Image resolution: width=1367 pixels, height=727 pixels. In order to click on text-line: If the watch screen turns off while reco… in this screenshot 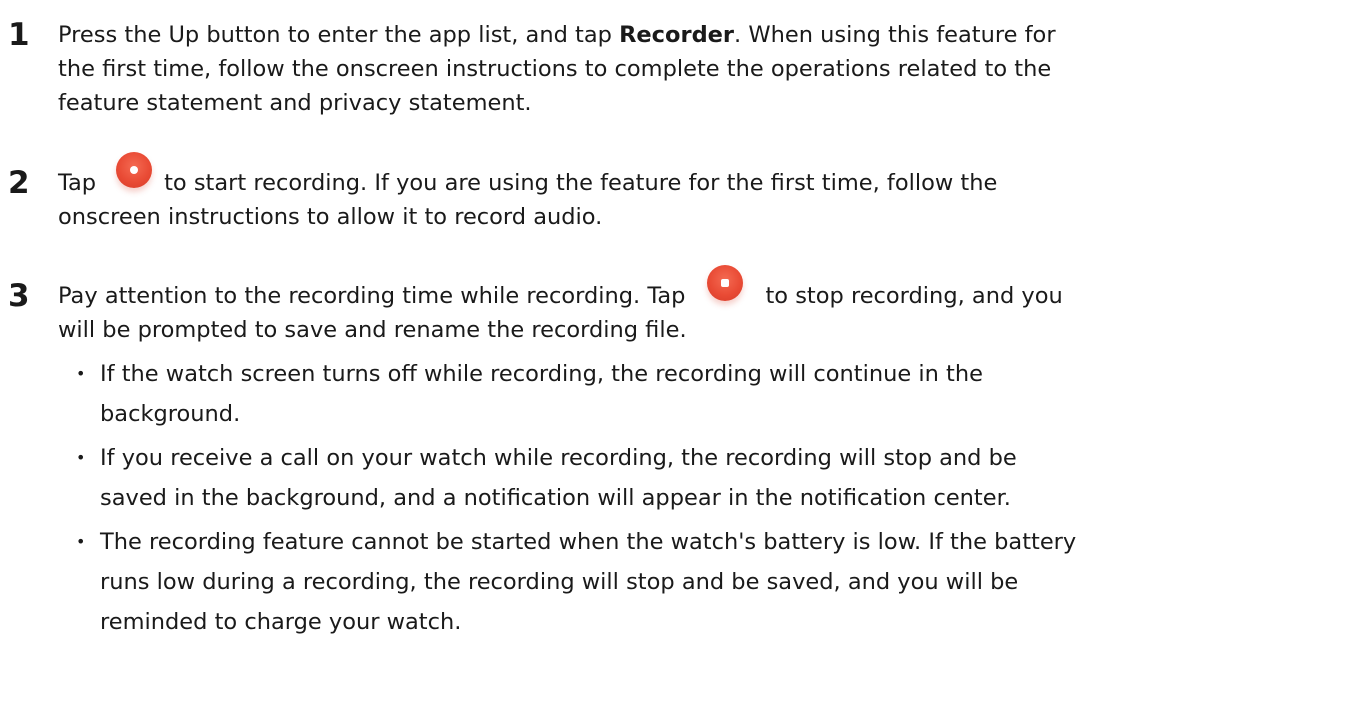, I will do `click(541, 374)`.